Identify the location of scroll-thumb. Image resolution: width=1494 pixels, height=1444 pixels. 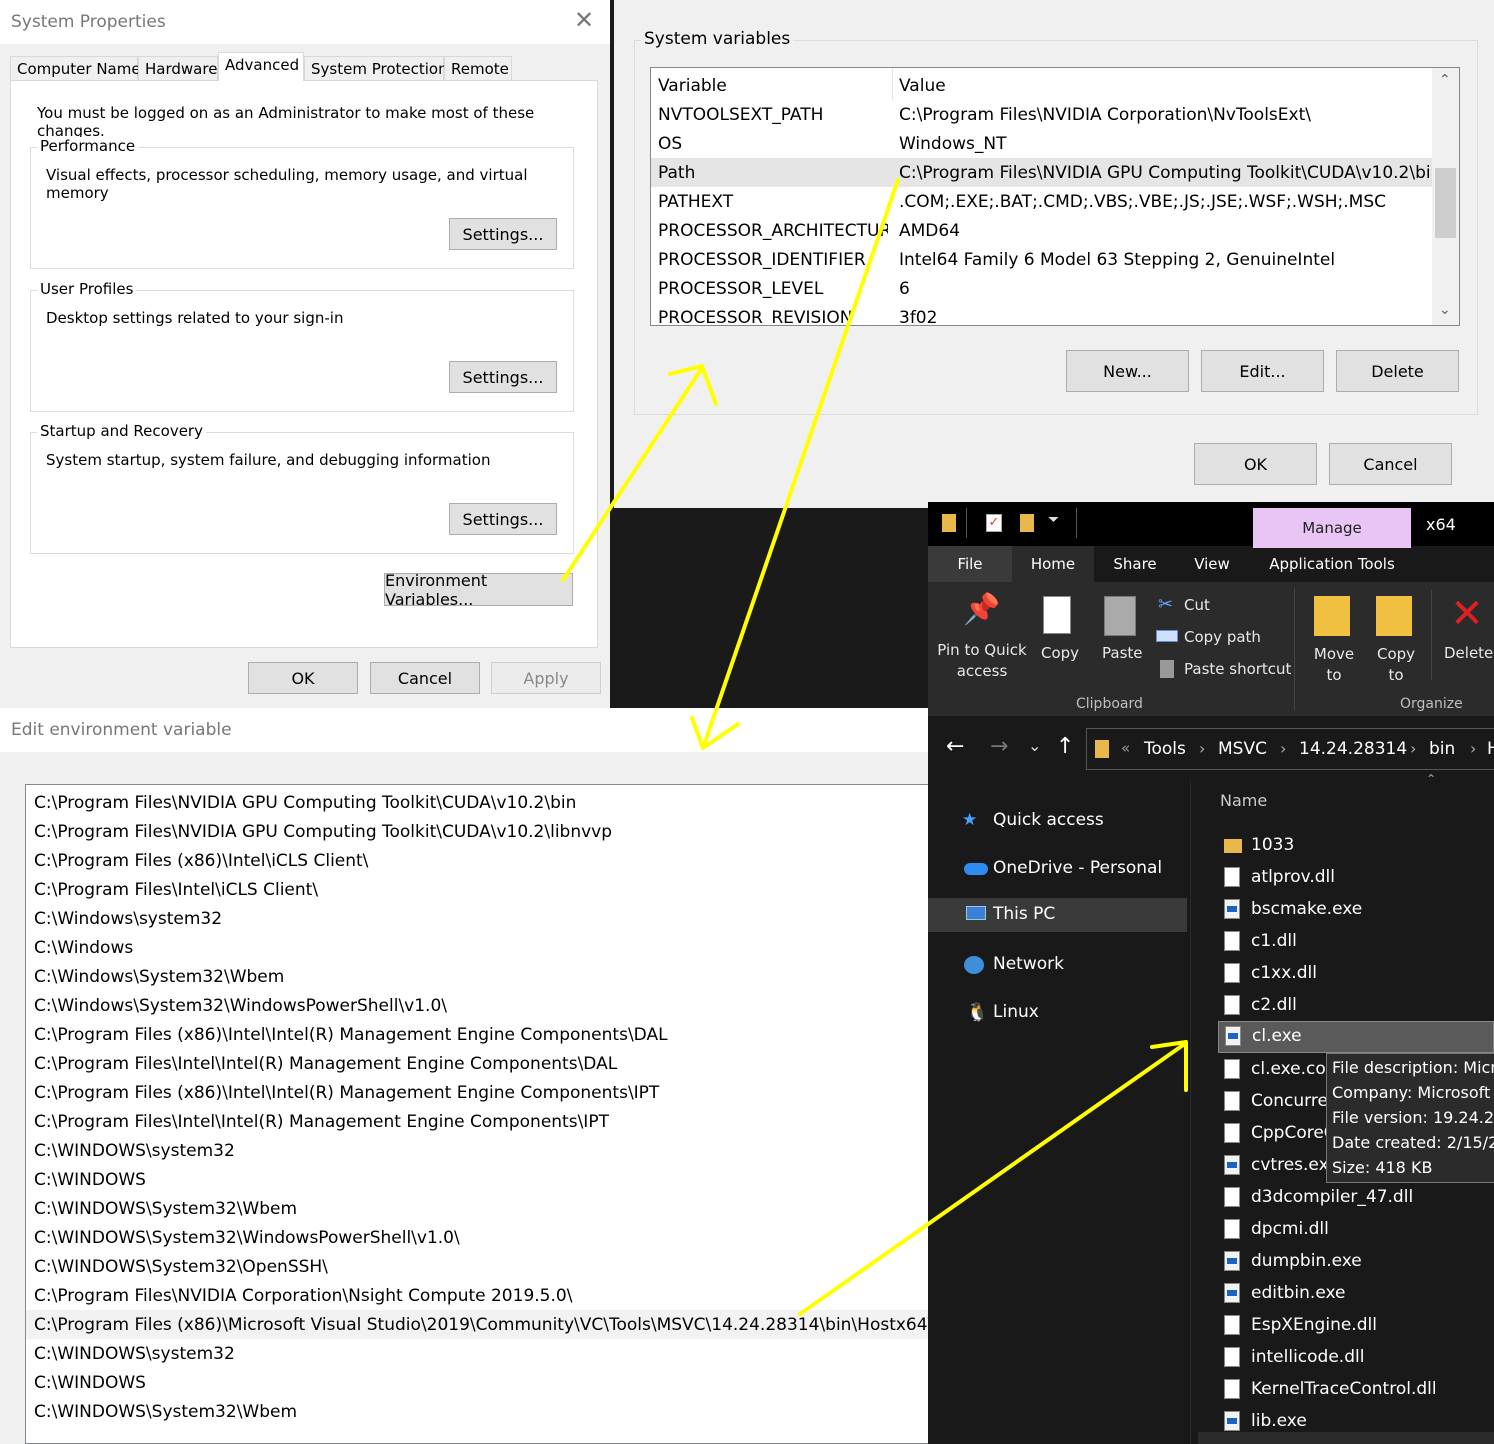
(1445, 203).